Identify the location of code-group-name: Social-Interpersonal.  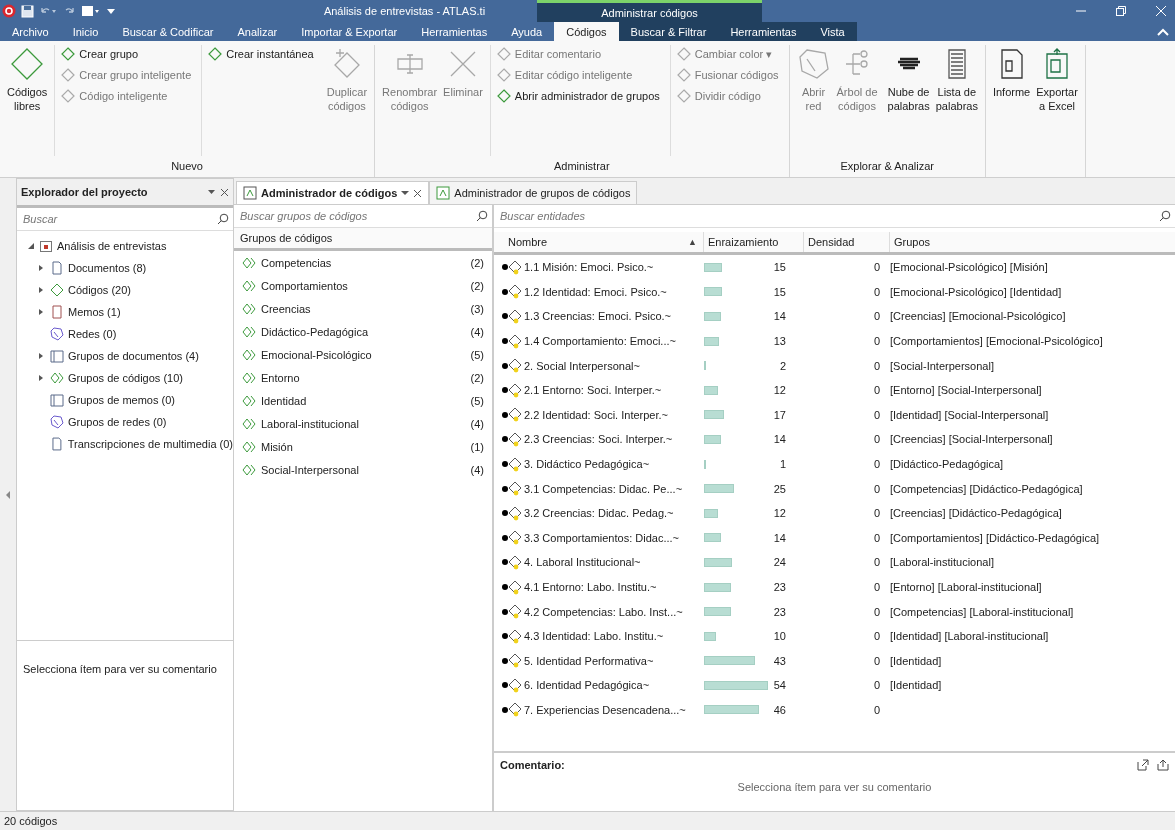
(363, 469).